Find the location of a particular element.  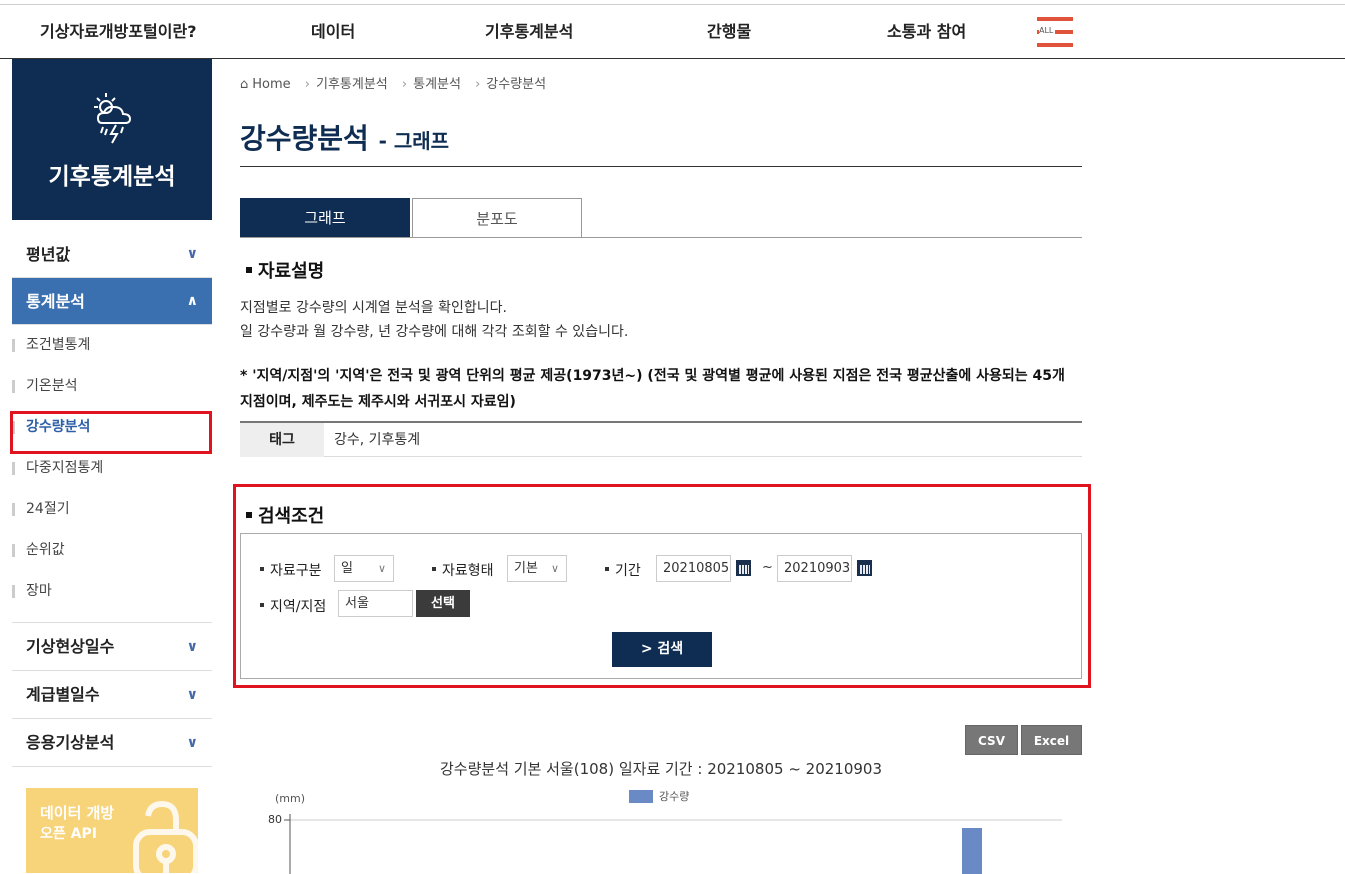

sidebar-menu-applied: 응용기상분석 ∨ is located at coordinates (112, 743).